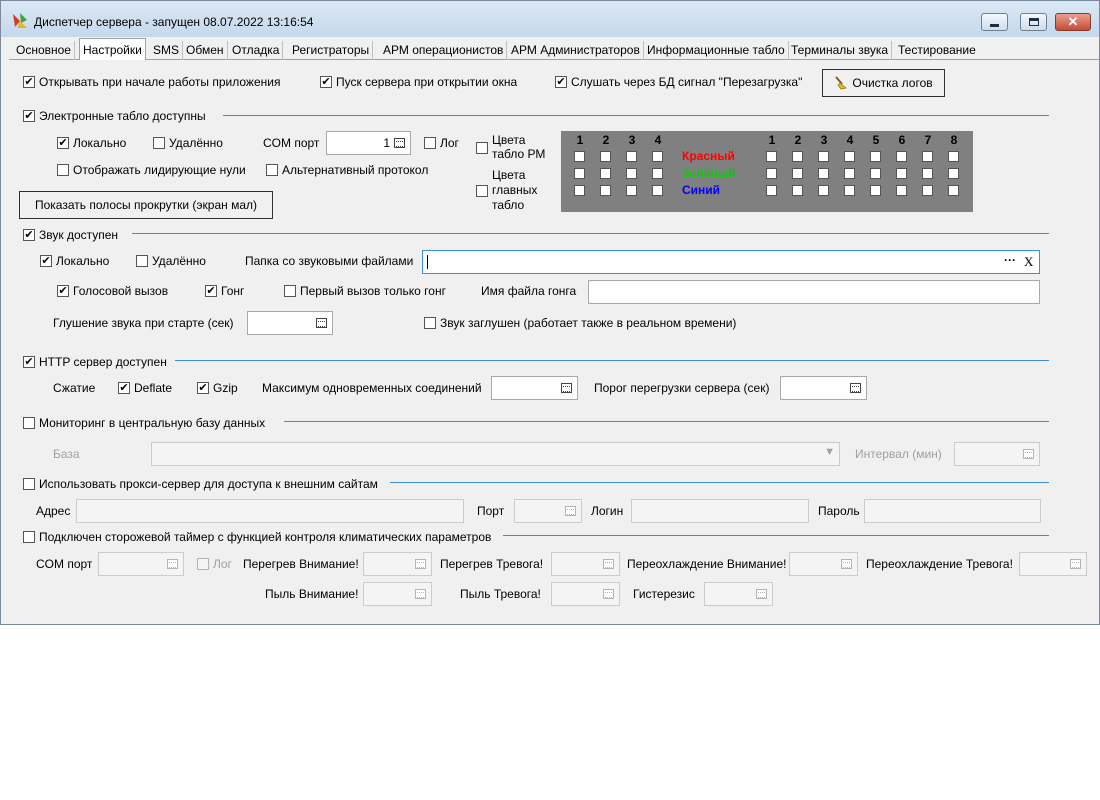 This screenshot has width=1100, height=800. Describe the element at coordinates (368, 143) in the screenshot. I see `boards-com-port-input: 1` at that location.